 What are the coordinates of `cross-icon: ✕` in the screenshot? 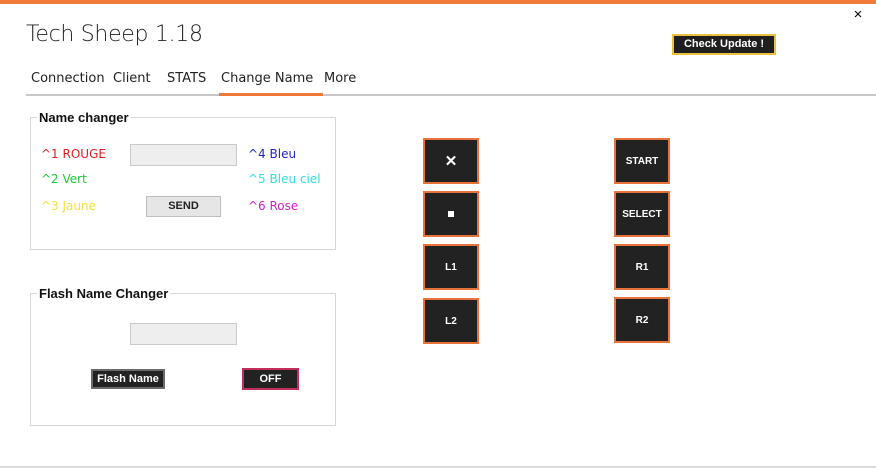 It's located at (451, 161).